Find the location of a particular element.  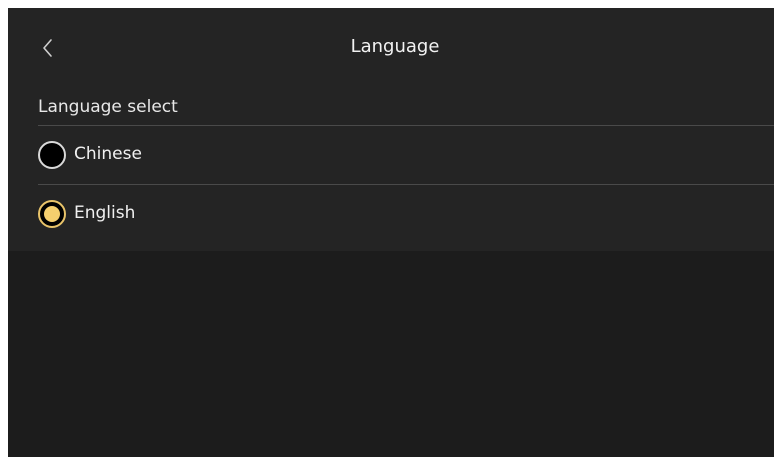

radio-unchecked-icon is located at coordinates (52, 155).